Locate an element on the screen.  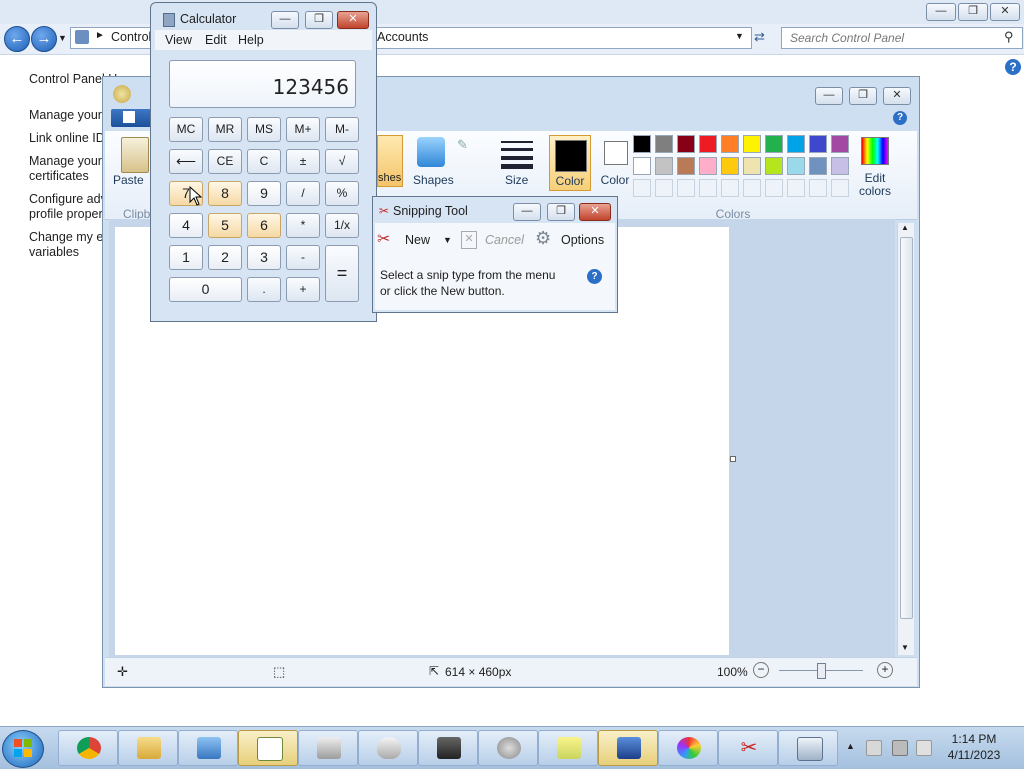
action-center-flag-icon is located at coordinates (874, 748).